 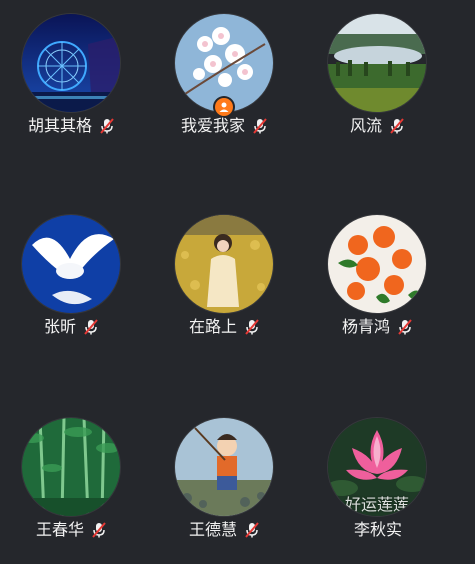 What do you see at coordinates (71, 264) in the screenshot?
I see `white-dove-avatar` at bounding box center [71, 264].